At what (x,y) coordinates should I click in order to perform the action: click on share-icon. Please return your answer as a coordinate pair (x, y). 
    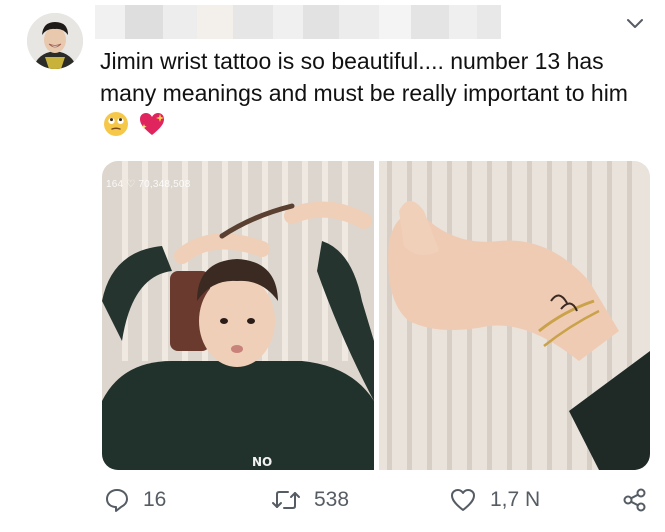
    Looking at the image, I should click on (641, 500).